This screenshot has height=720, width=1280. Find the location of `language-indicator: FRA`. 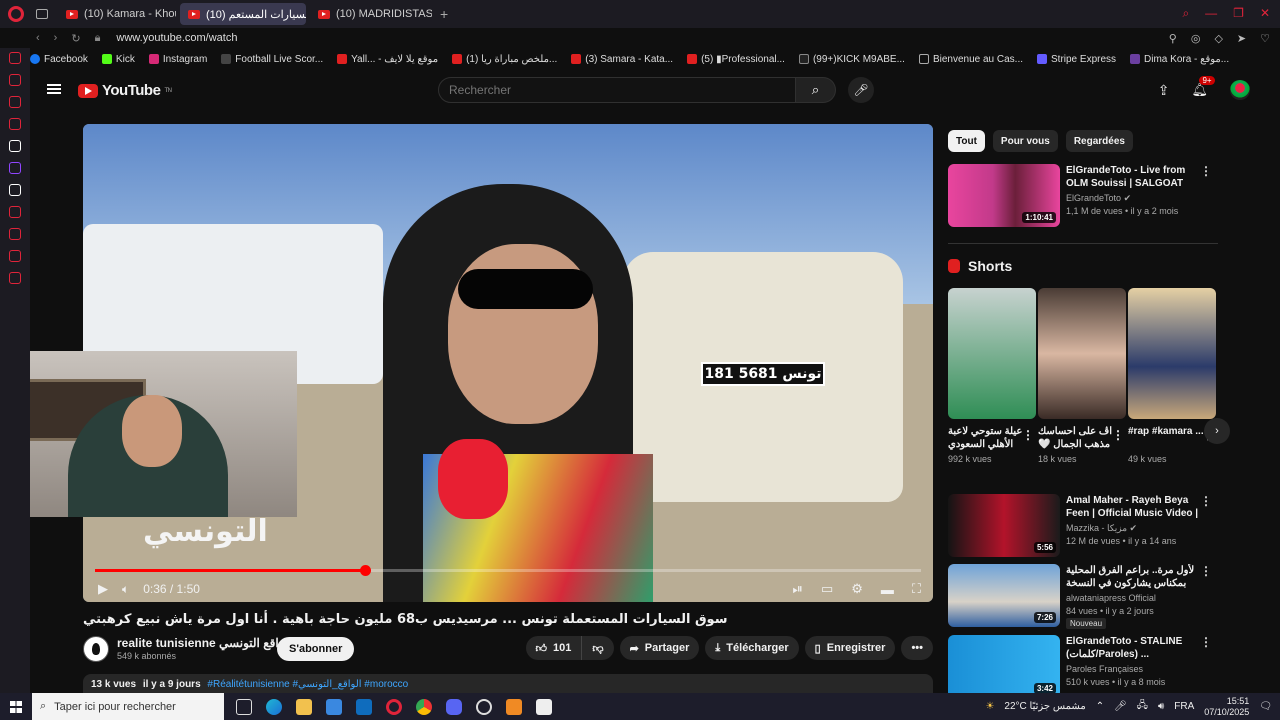

language-indicator: FRA is located at coordinates (1184, 706).